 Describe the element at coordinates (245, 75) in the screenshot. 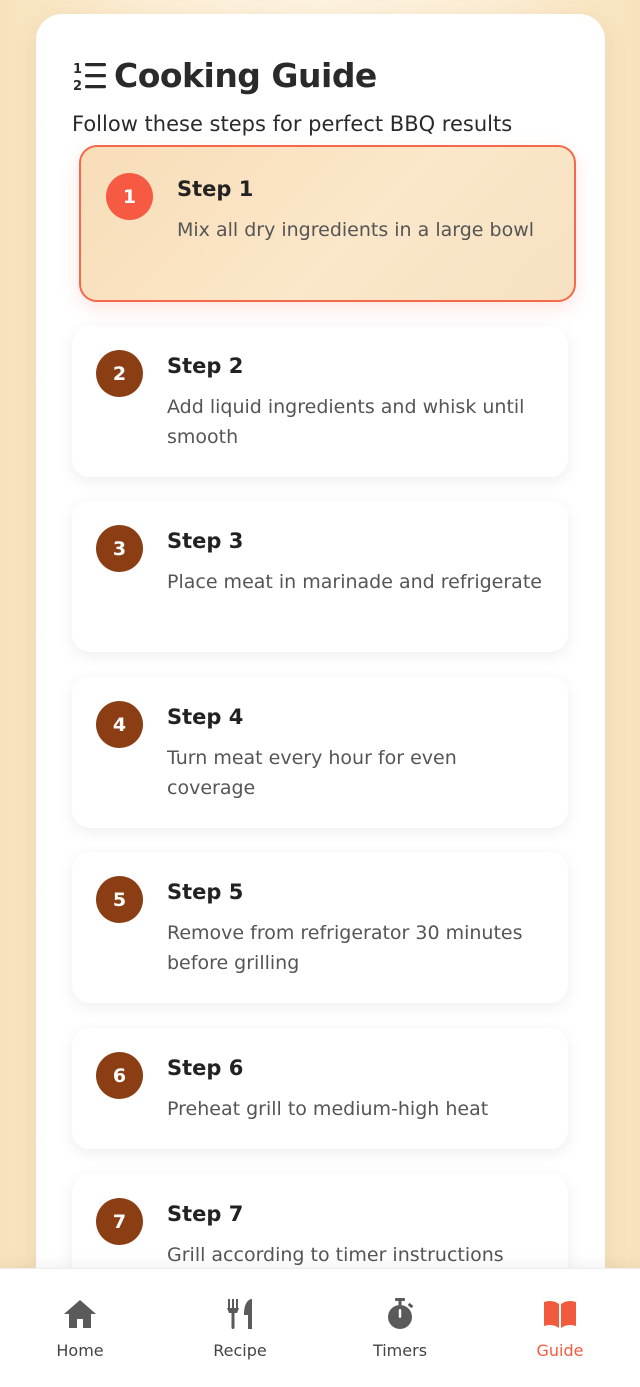

I see `page-title: Cooking Guide` at that location.